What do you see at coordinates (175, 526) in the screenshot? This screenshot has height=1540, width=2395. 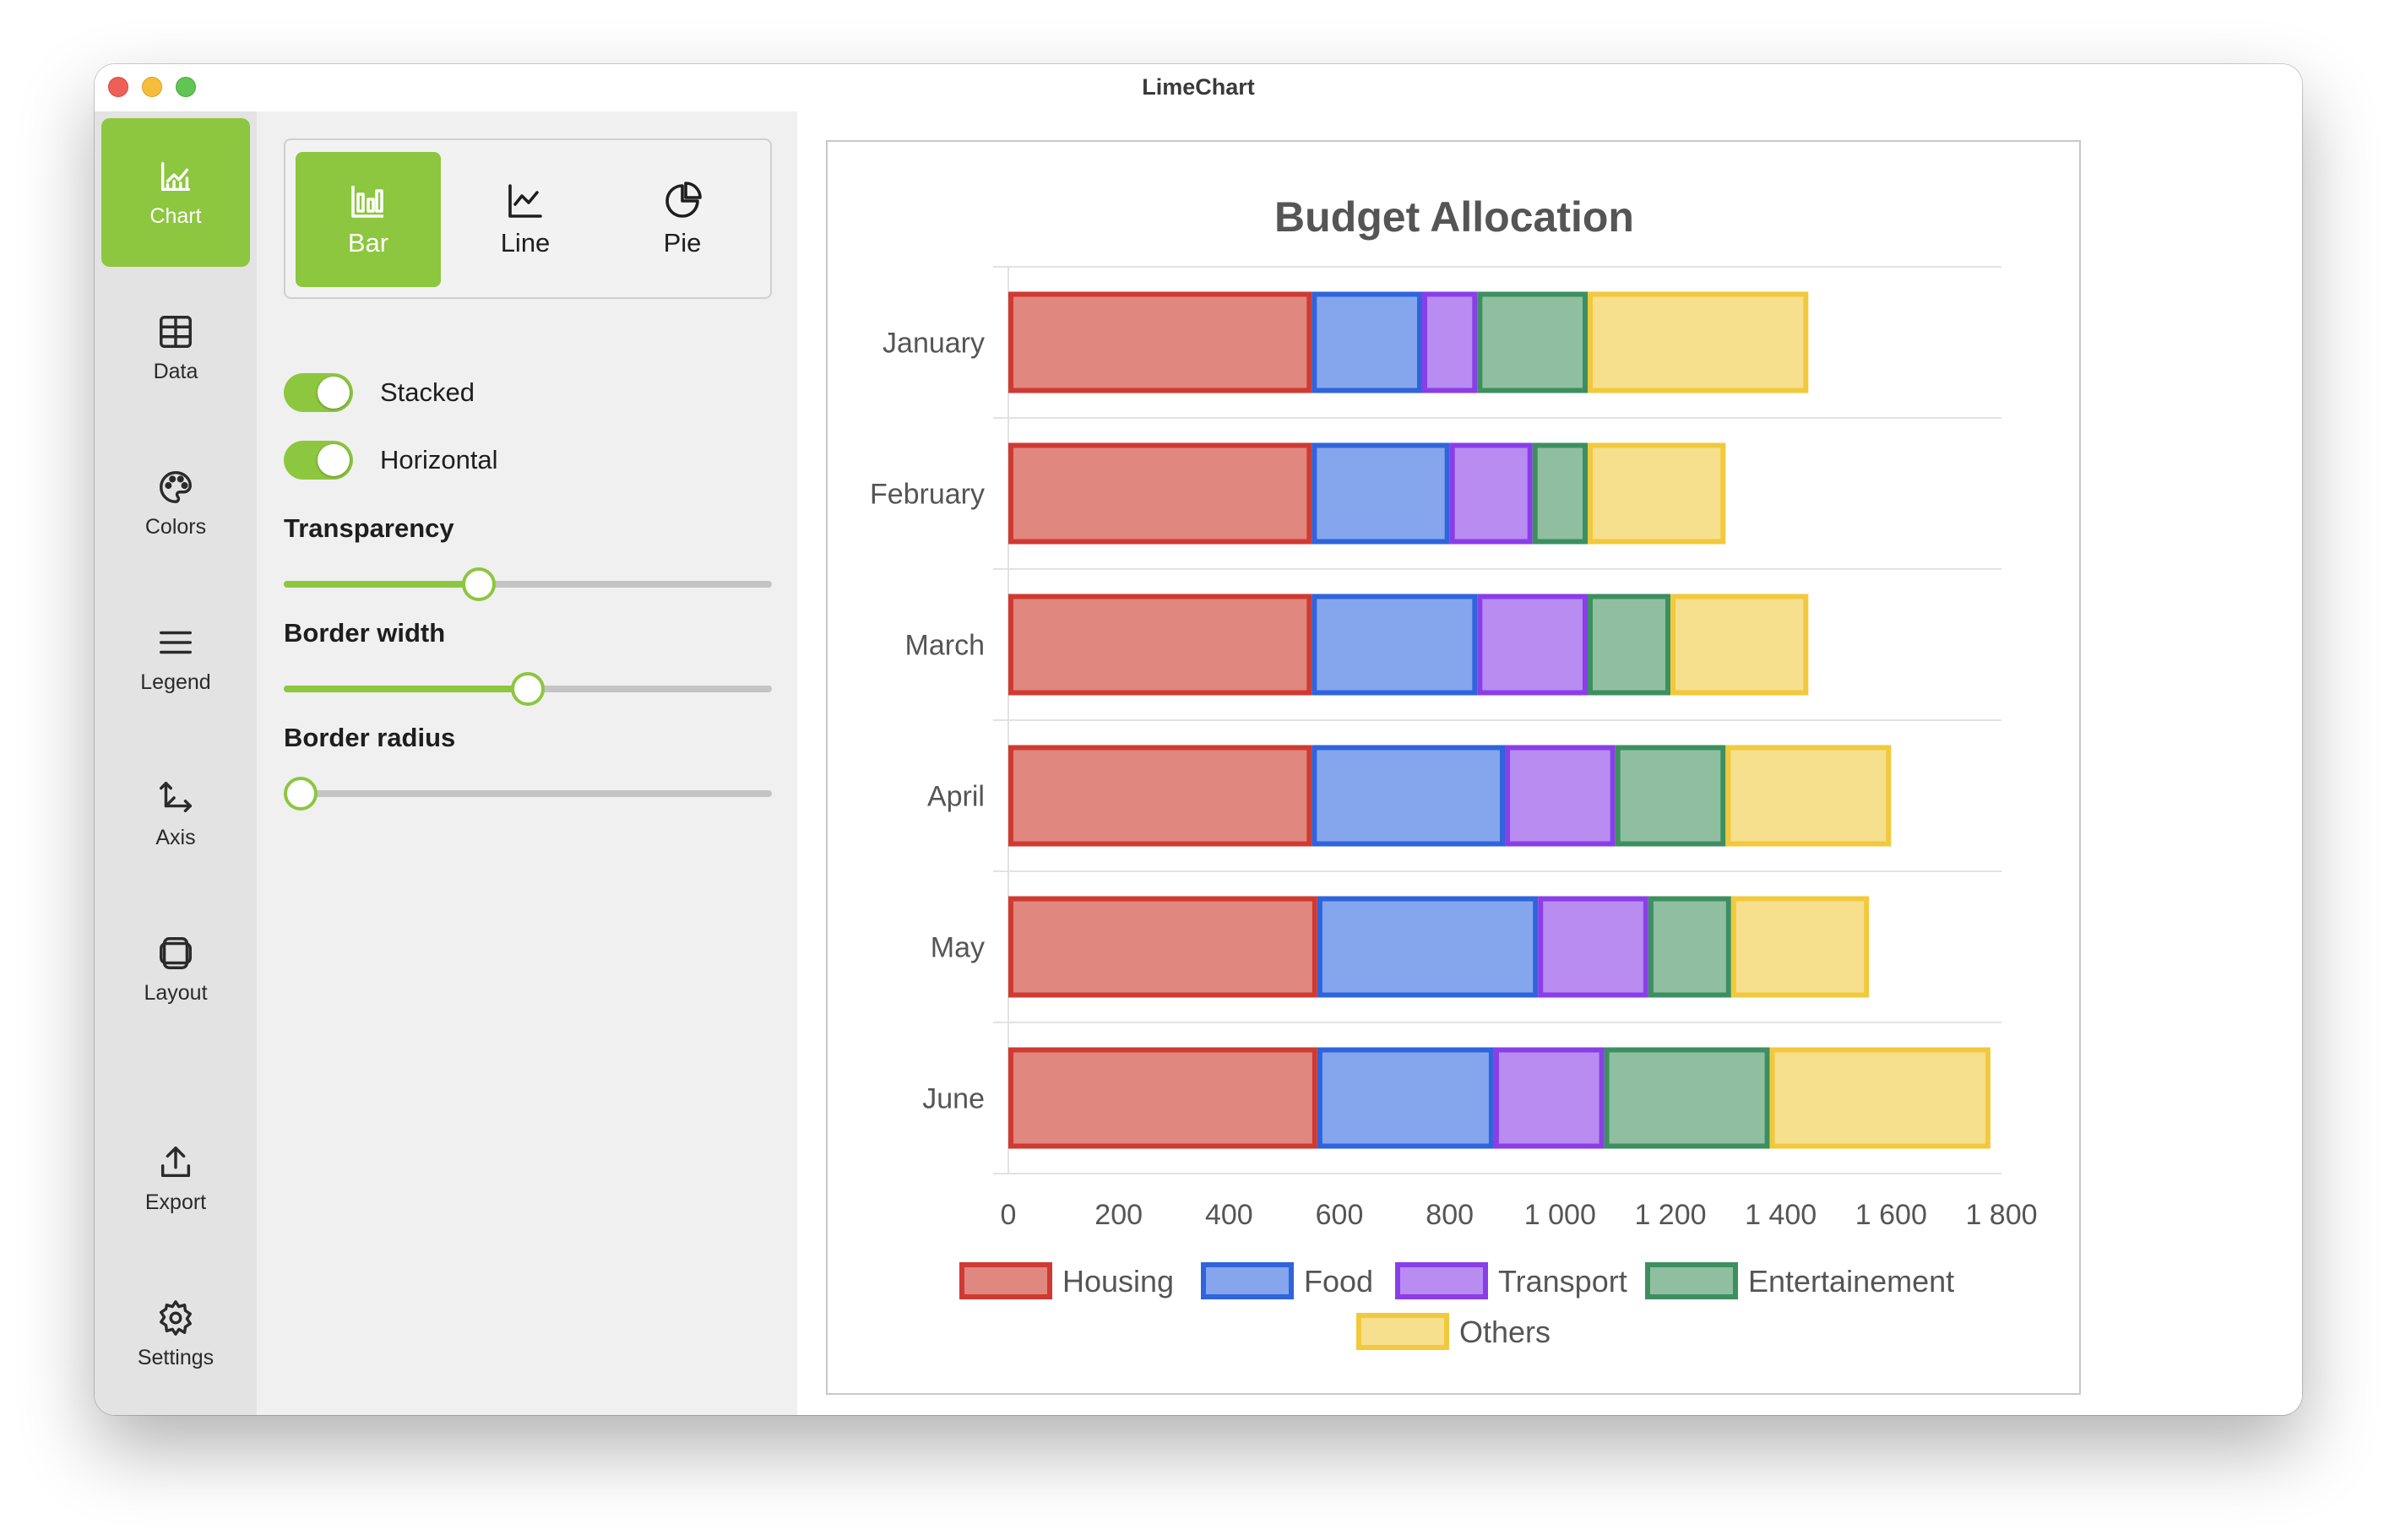 I see `sidebar-item-label: Colors` at bounding box center [175, 526].